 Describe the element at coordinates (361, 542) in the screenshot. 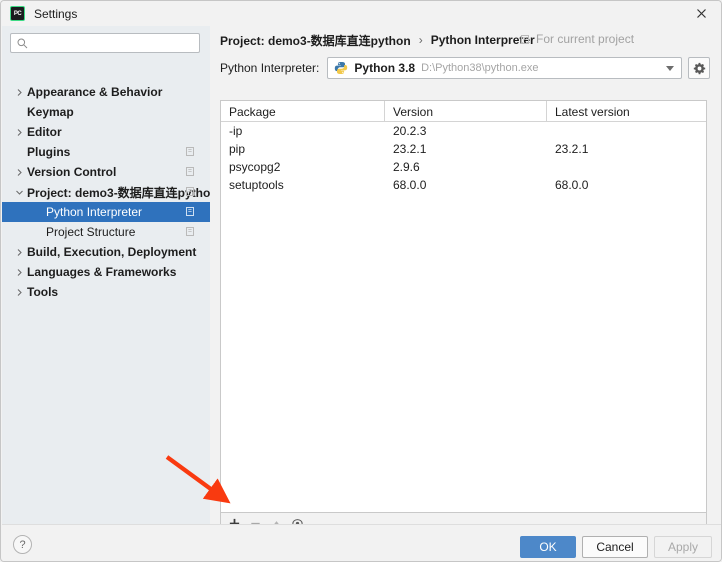

I see `dialog-footer: ? OK Cancel Apply` at that location.